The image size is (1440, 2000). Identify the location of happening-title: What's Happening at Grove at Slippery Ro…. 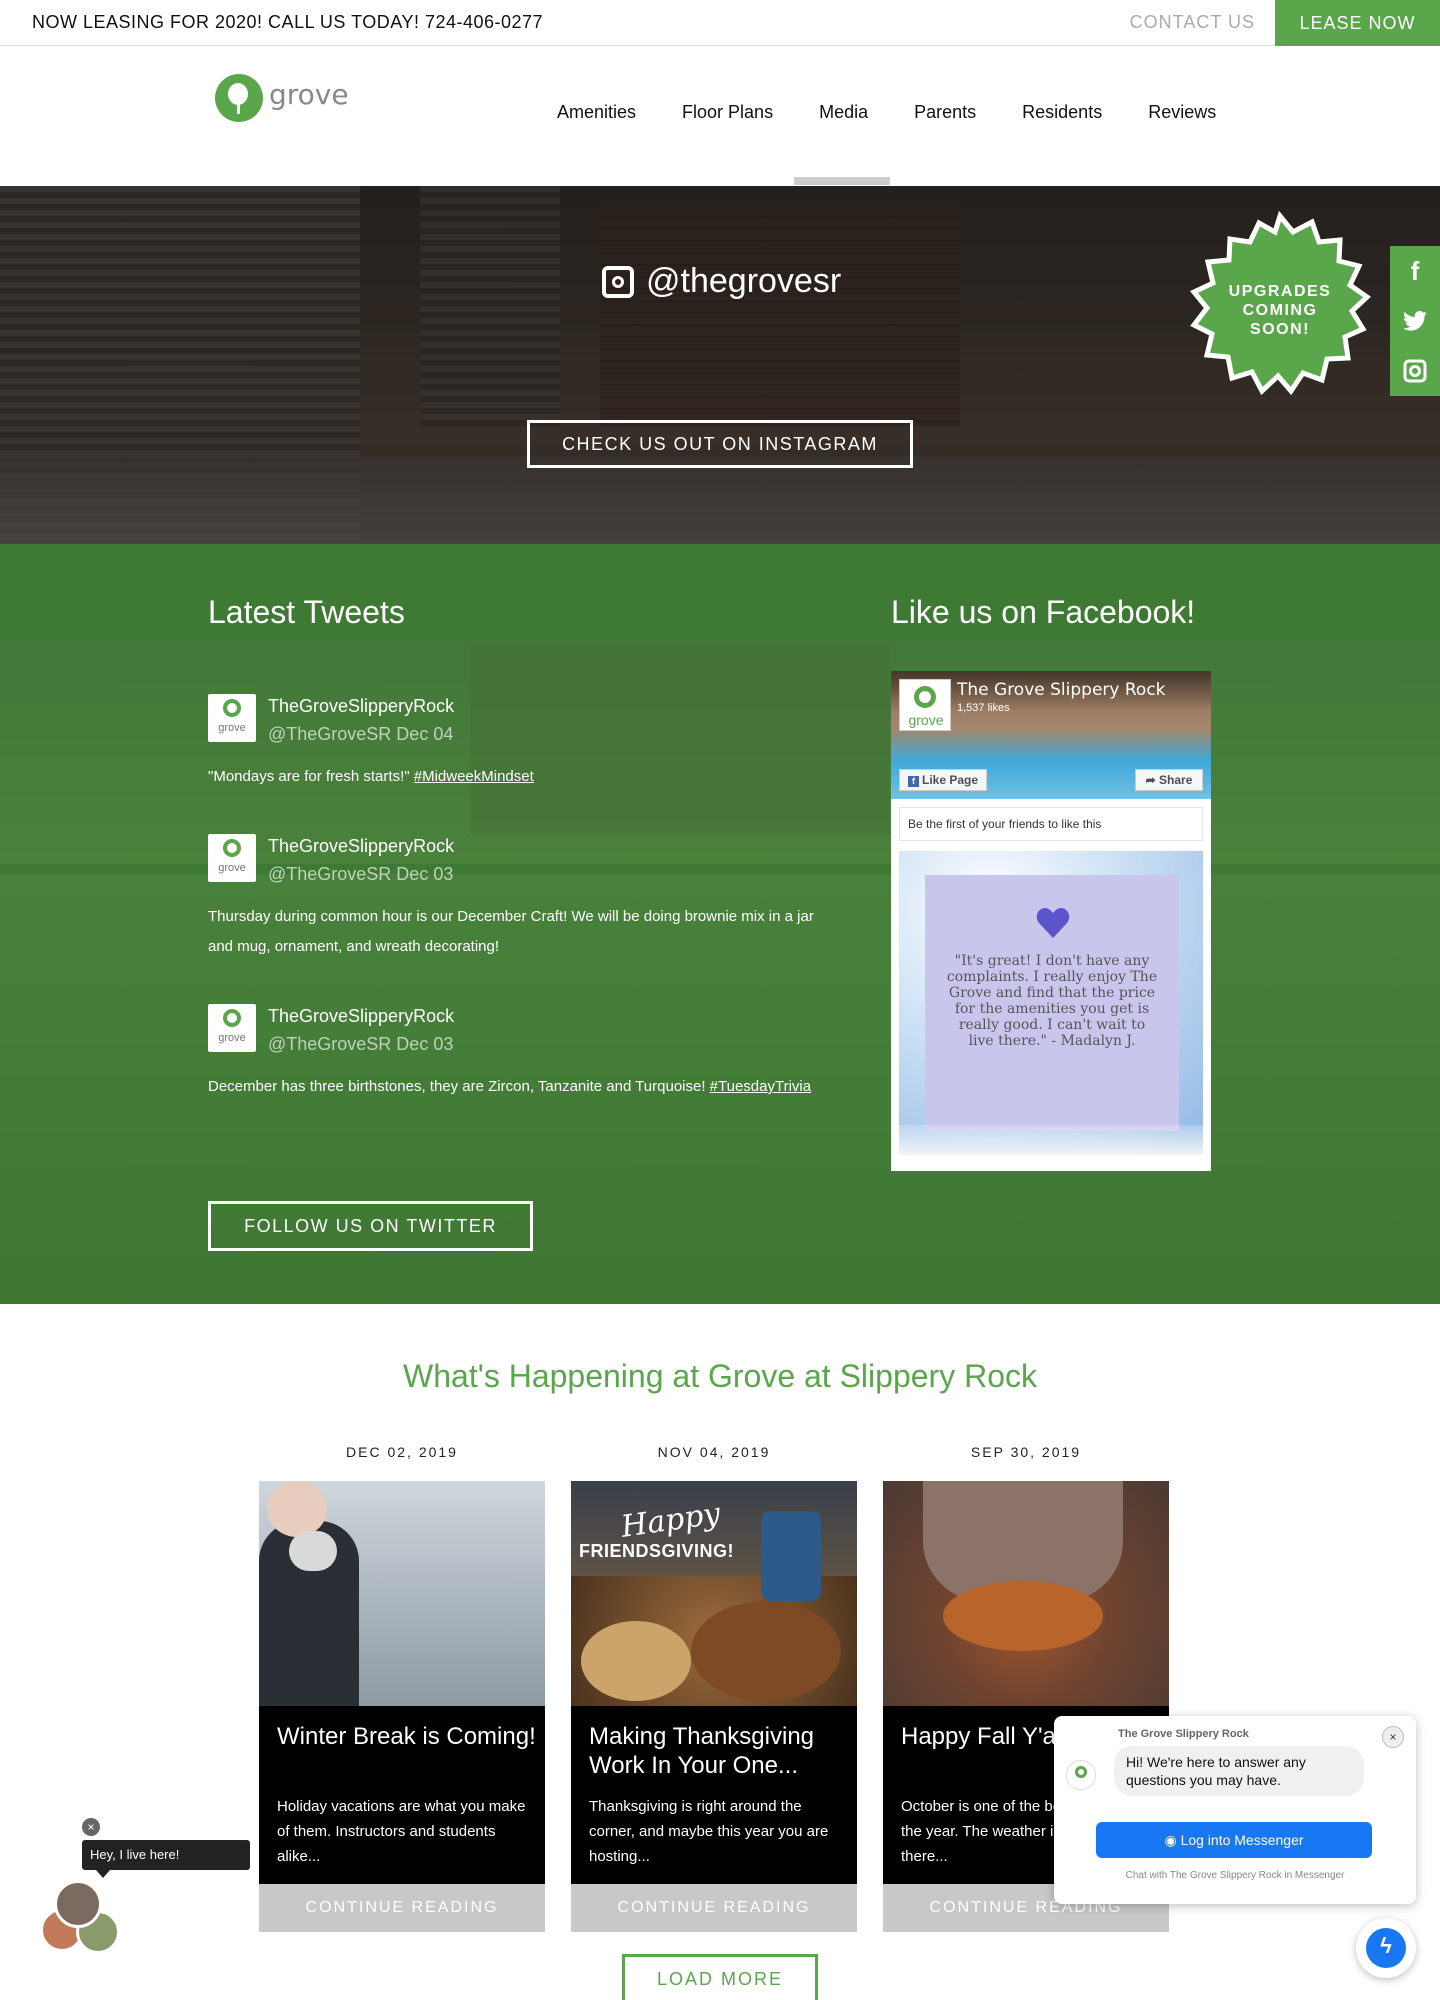
(720, 1376).